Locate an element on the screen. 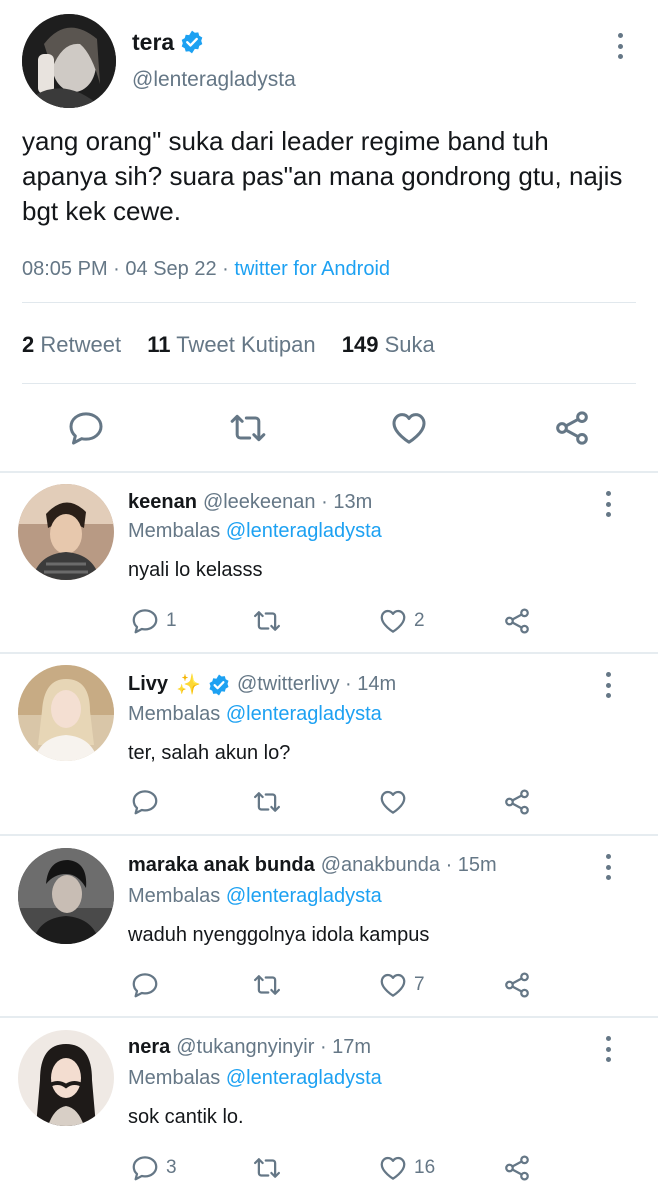 Image resolution: width=658 pixels, height=1200 pixels. like-count: 7 is located at coordinates (419, 984).